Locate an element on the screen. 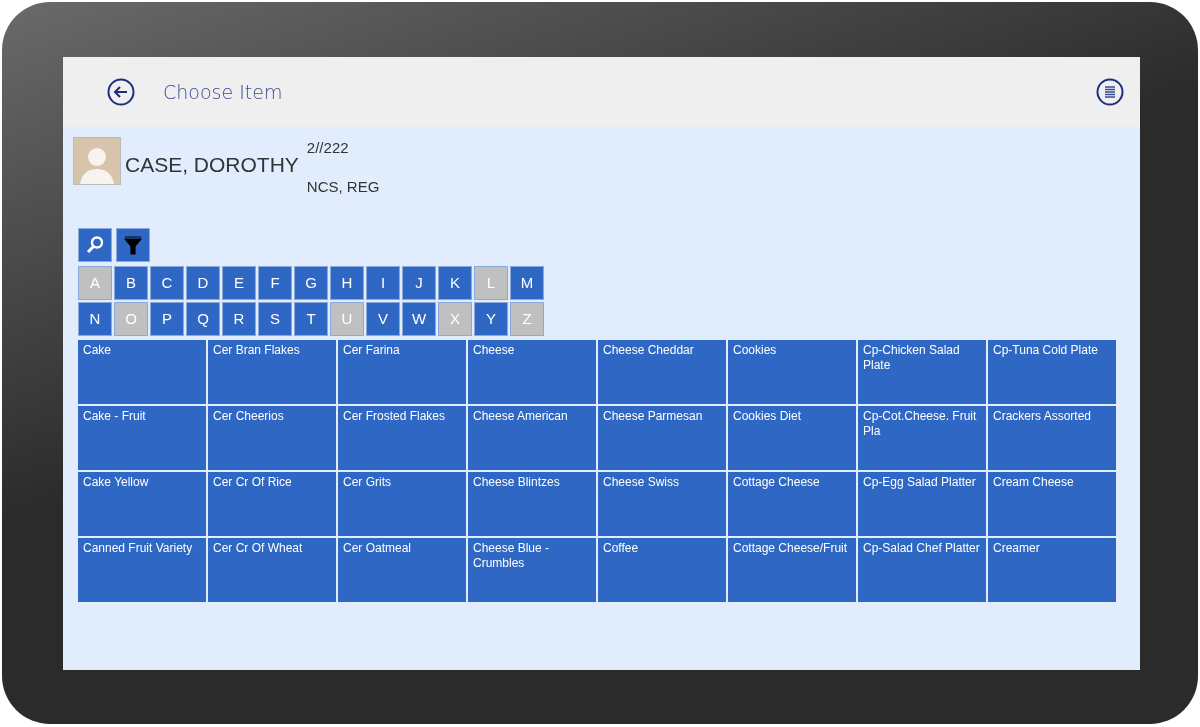 The height and width of the screenshot is (727, 1200). letter-button: K is located at coordinates (455, 283).